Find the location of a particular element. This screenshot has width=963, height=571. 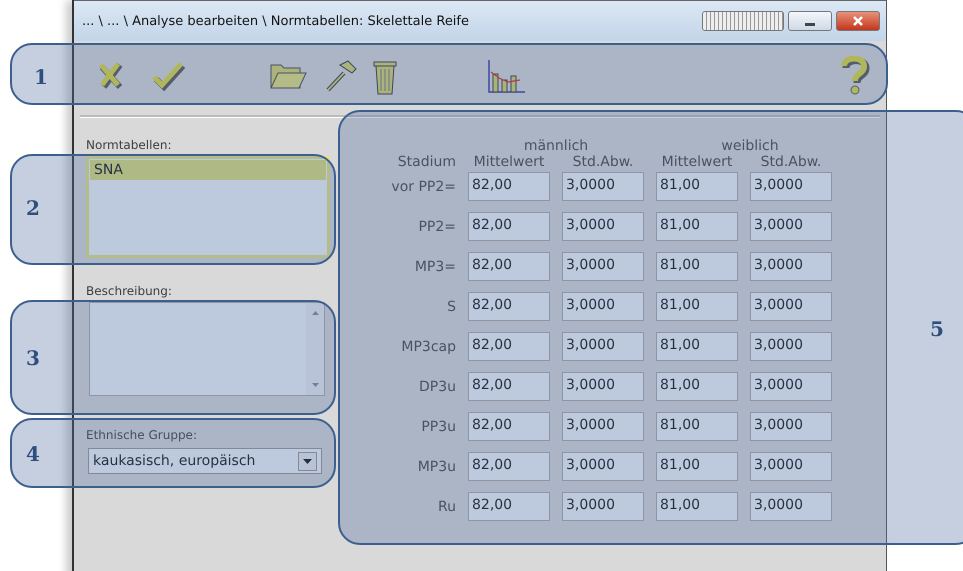

field-label: Beschreibung: is located at coordinates (129, 291).